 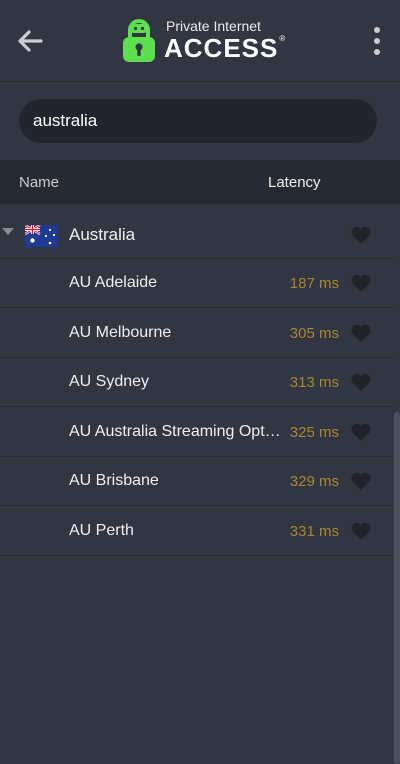 I want to click on region-name: AU Australia Streaming Optimized, so click(x=175, y=431).